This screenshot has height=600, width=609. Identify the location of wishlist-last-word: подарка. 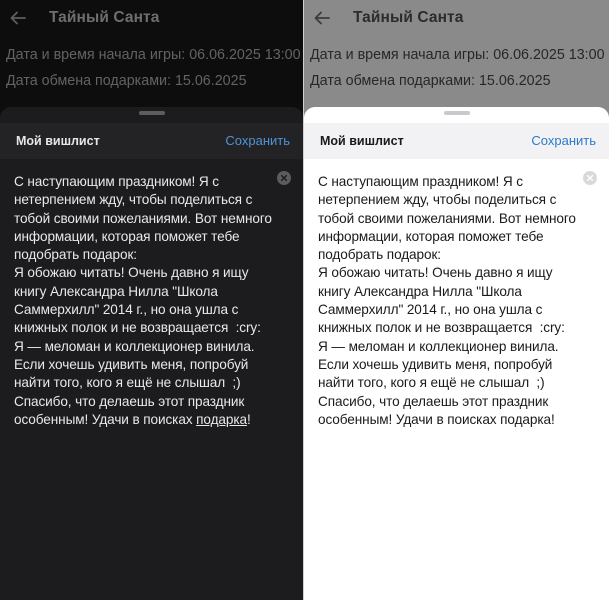
(525, 419).